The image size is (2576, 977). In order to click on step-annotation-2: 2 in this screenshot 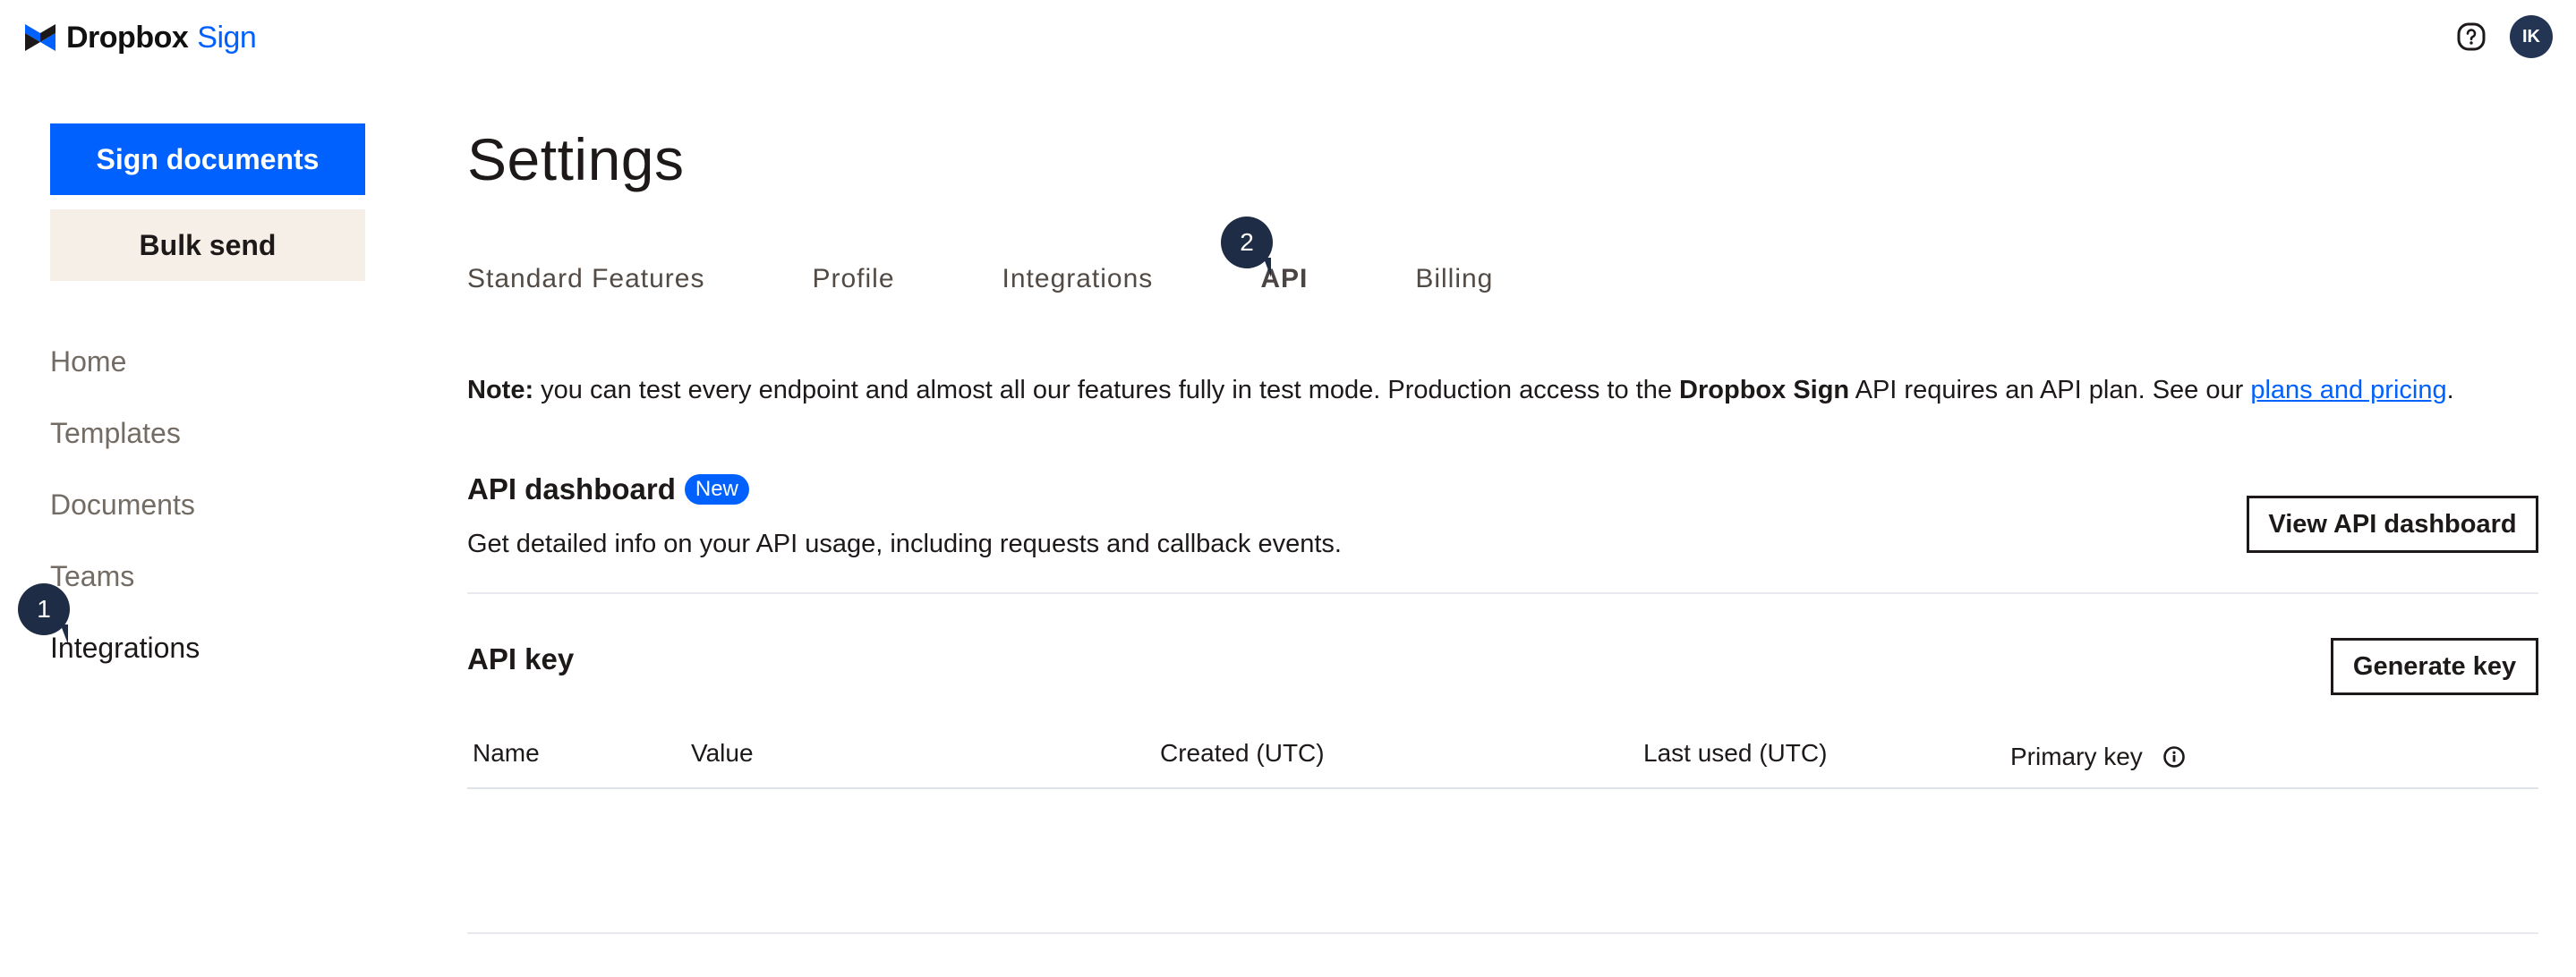, I will do `click(1247, 242)`.